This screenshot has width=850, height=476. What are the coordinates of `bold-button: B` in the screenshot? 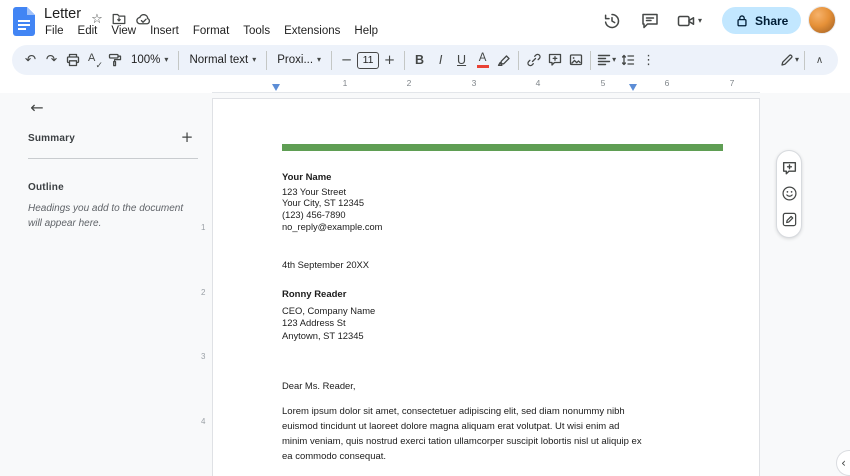 It's located at (419, 60).